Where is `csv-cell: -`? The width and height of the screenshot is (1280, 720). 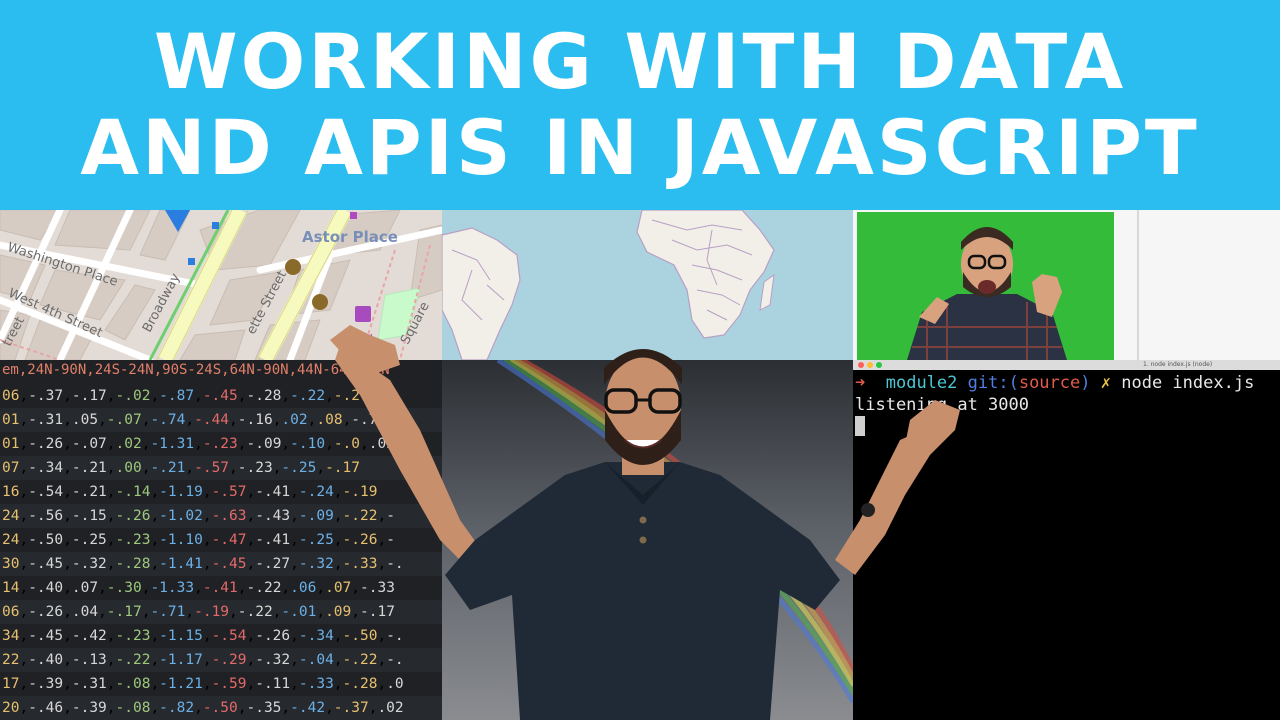 csv-cell: - is located at coordinates (390, 540).